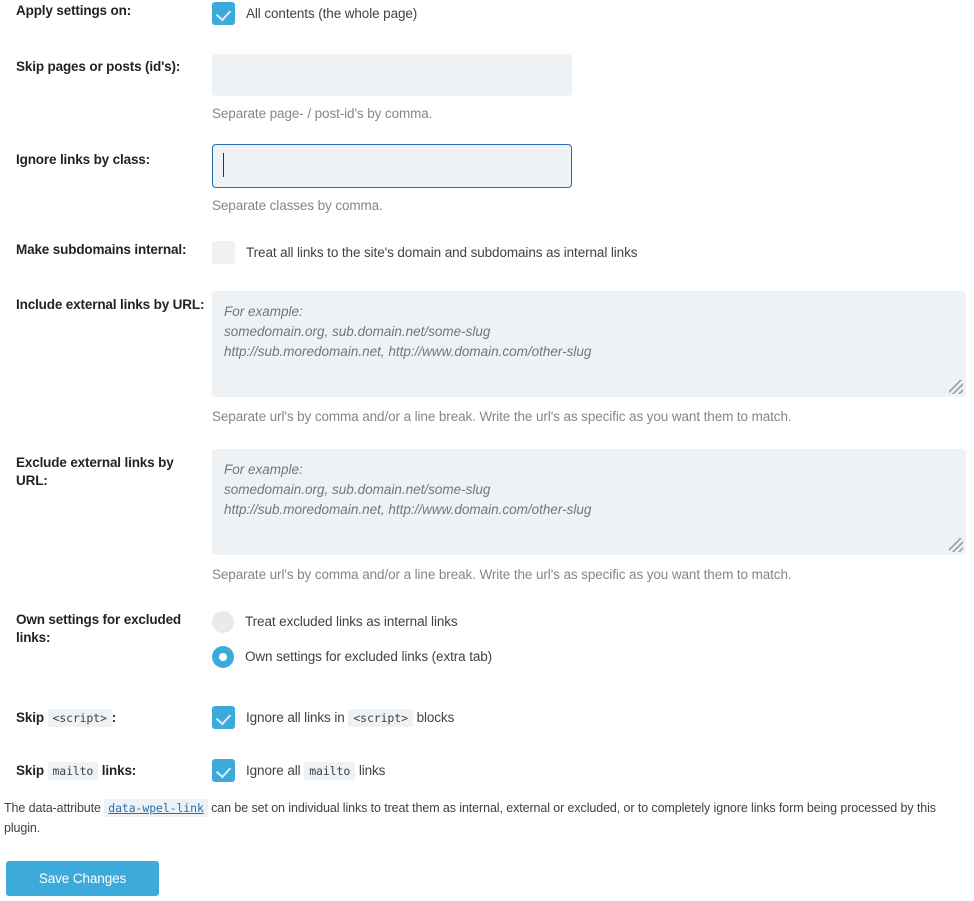  Describe the element at coordinates (372, 770) in the screenshot. I see `checkbox-skip-mailto-after: links` at that location.